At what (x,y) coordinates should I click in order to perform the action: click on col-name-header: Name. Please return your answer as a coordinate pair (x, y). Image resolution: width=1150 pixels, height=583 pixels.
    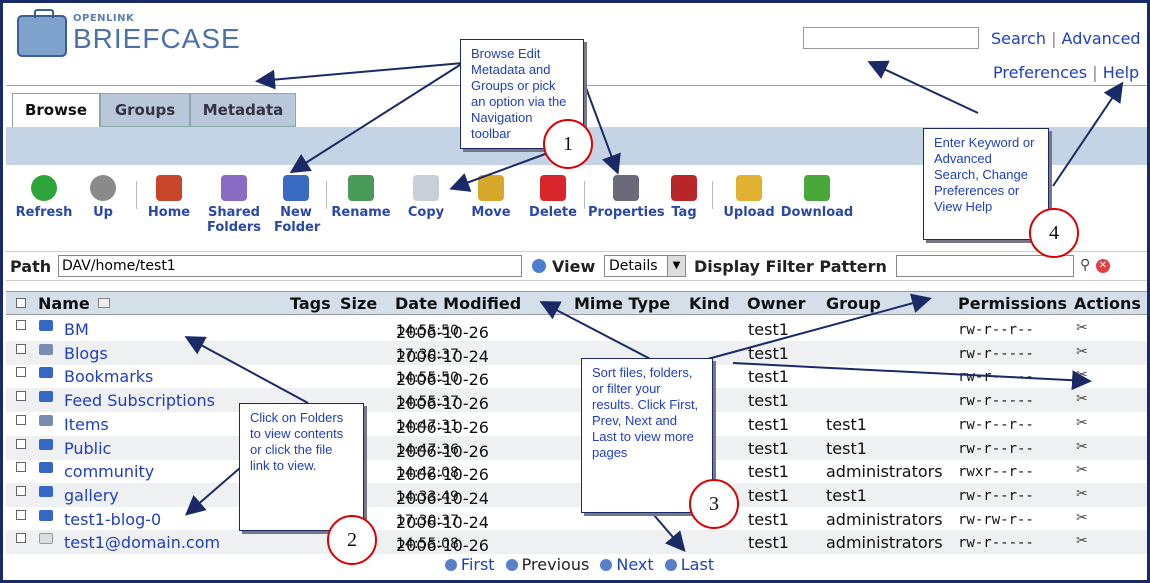
    Looking at the image, I should click on (64, 303).